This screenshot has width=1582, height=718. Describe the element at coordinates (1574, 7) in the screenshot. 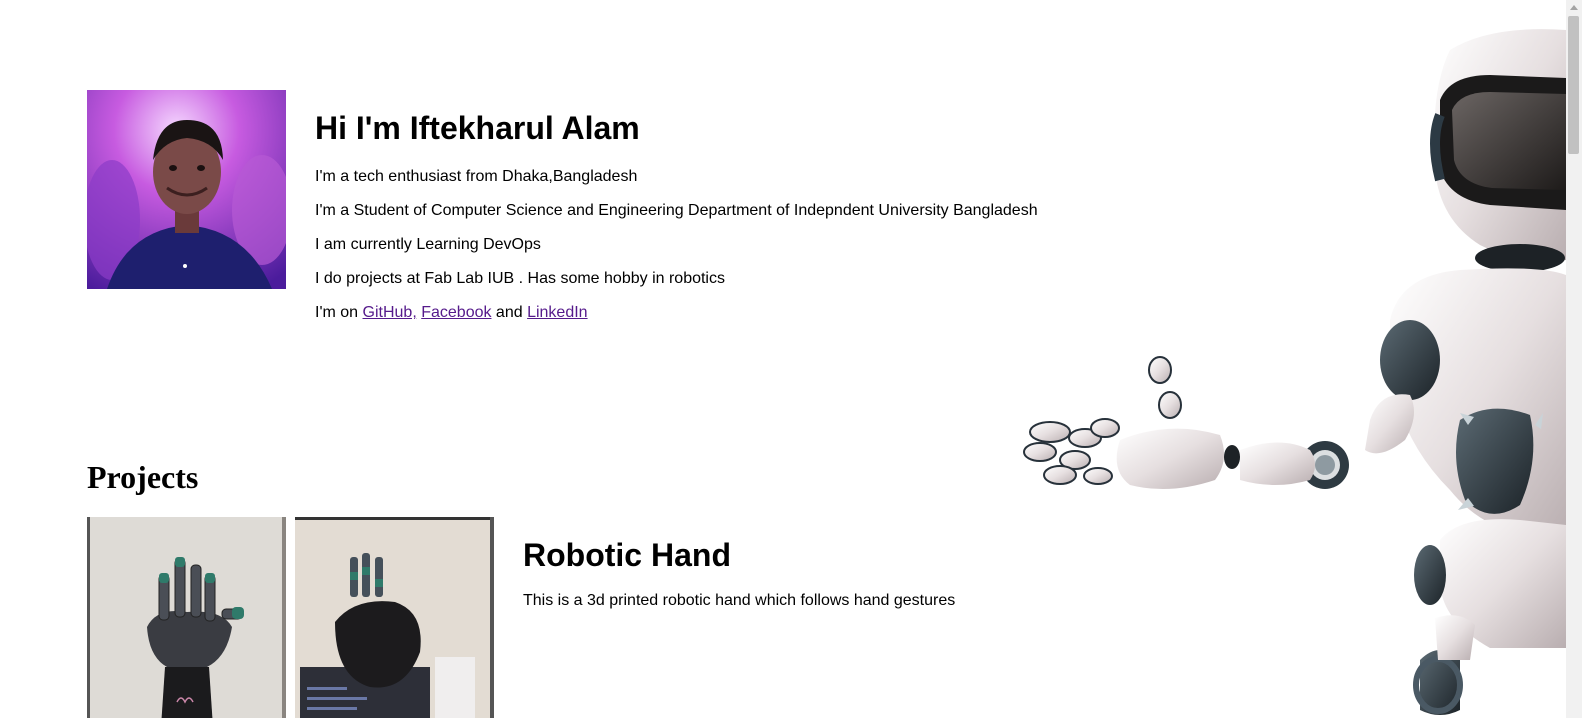

I see `scroll-up-arrow-icon` at that location.